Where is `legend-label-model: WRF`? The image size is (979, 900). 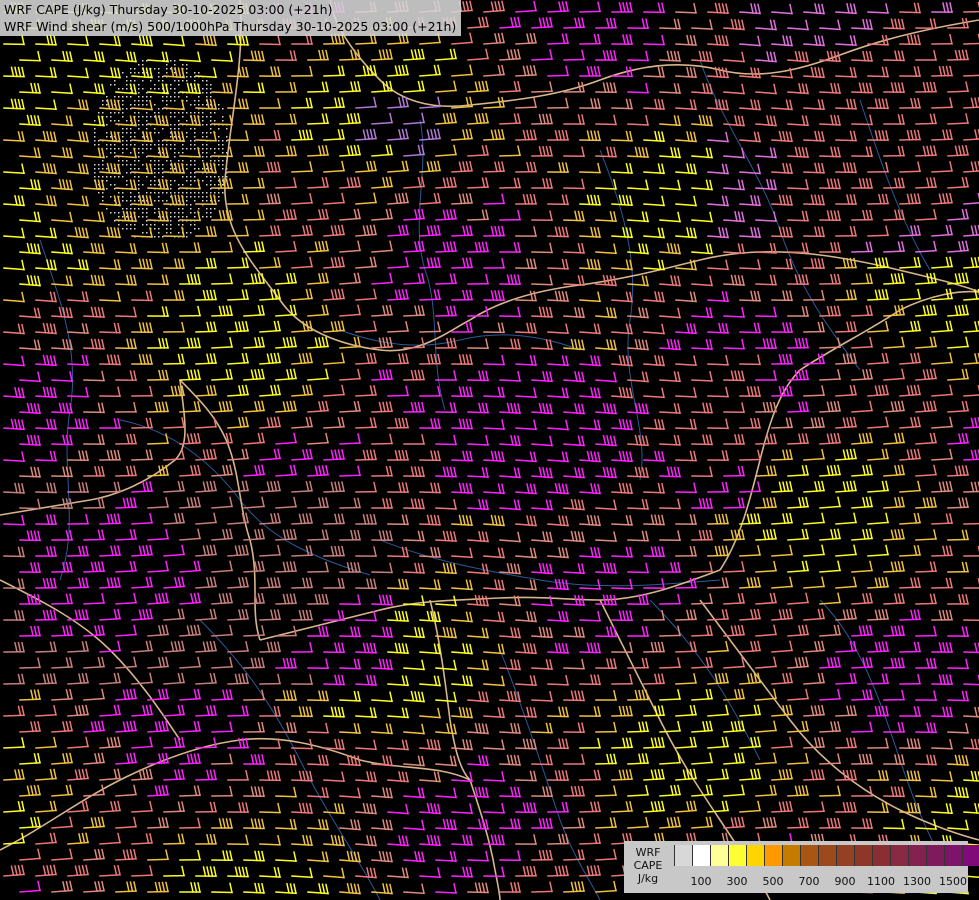
legend-label-model: WRF is located at coordinates (648, 852).